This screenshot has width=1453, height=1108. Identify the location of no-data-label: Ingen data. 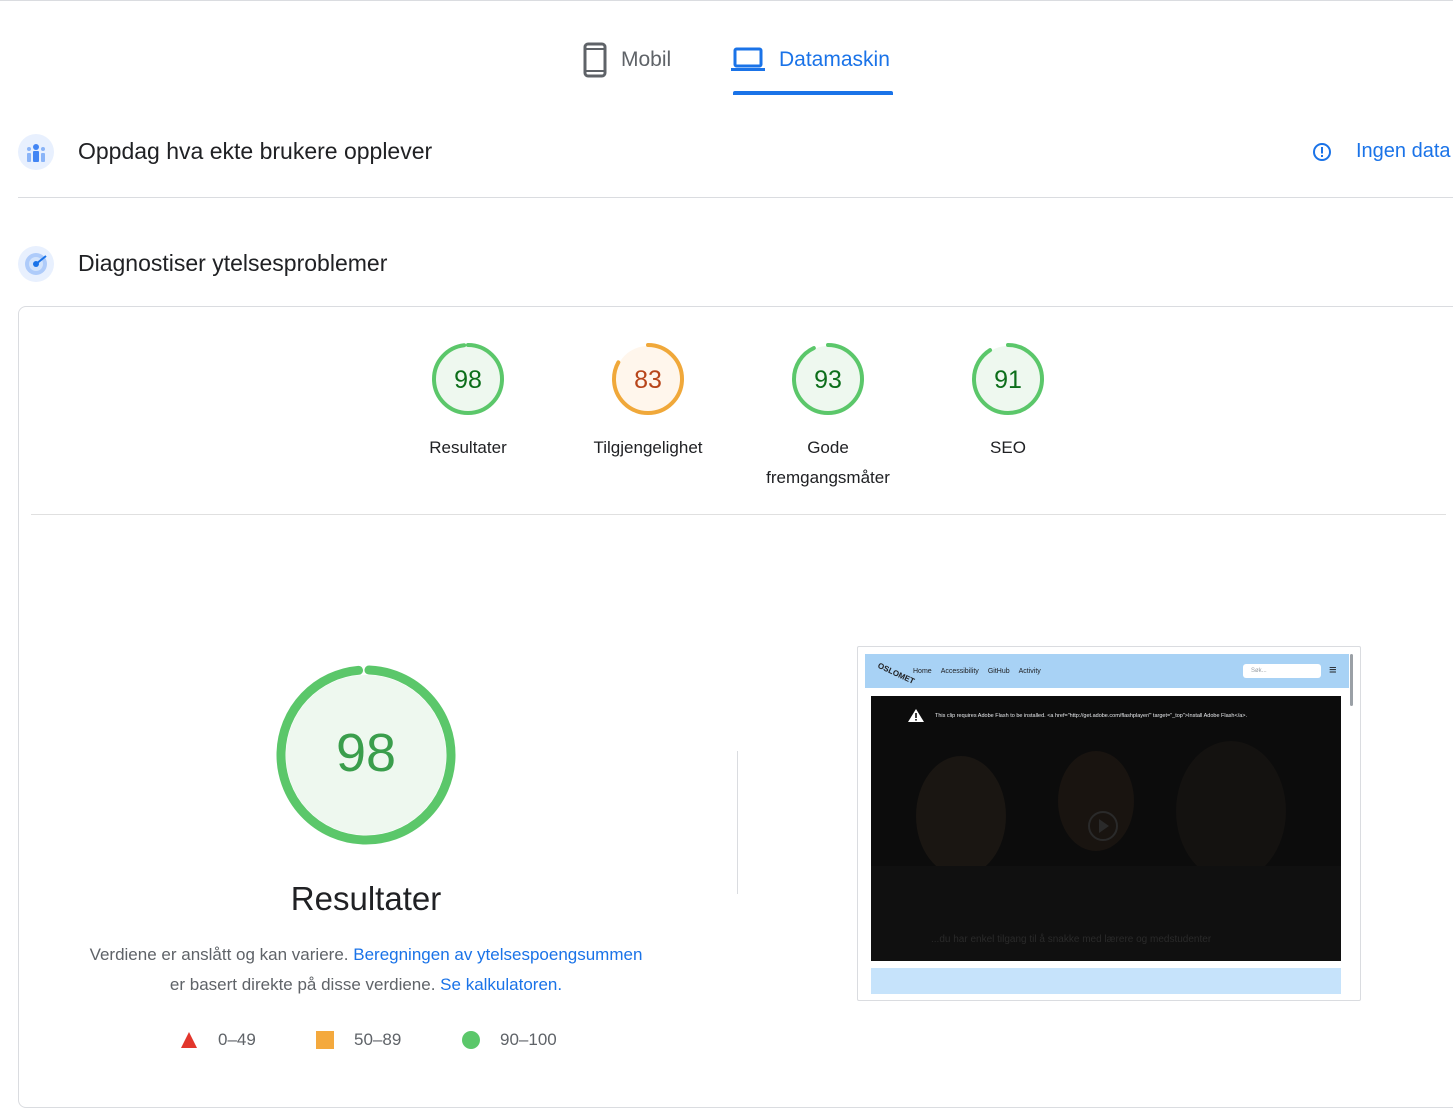
(1403, 151).